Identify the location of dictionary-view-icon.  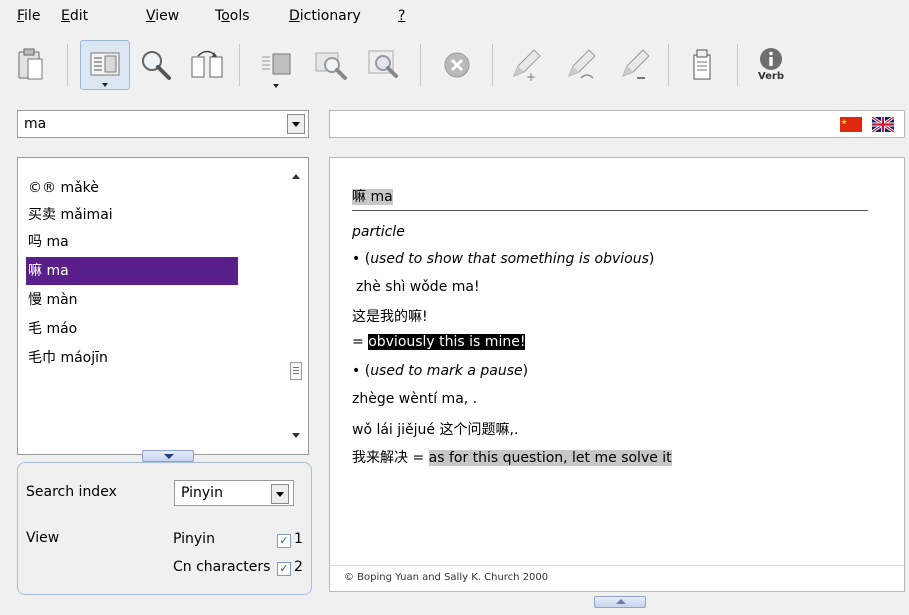
(105, 64).